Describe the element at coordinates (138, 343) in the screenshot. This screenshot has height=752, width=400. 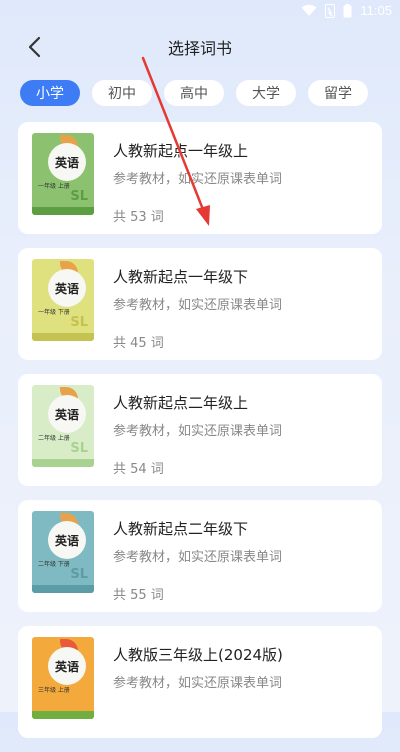
I see `word-count: 共 45 词` at that location.